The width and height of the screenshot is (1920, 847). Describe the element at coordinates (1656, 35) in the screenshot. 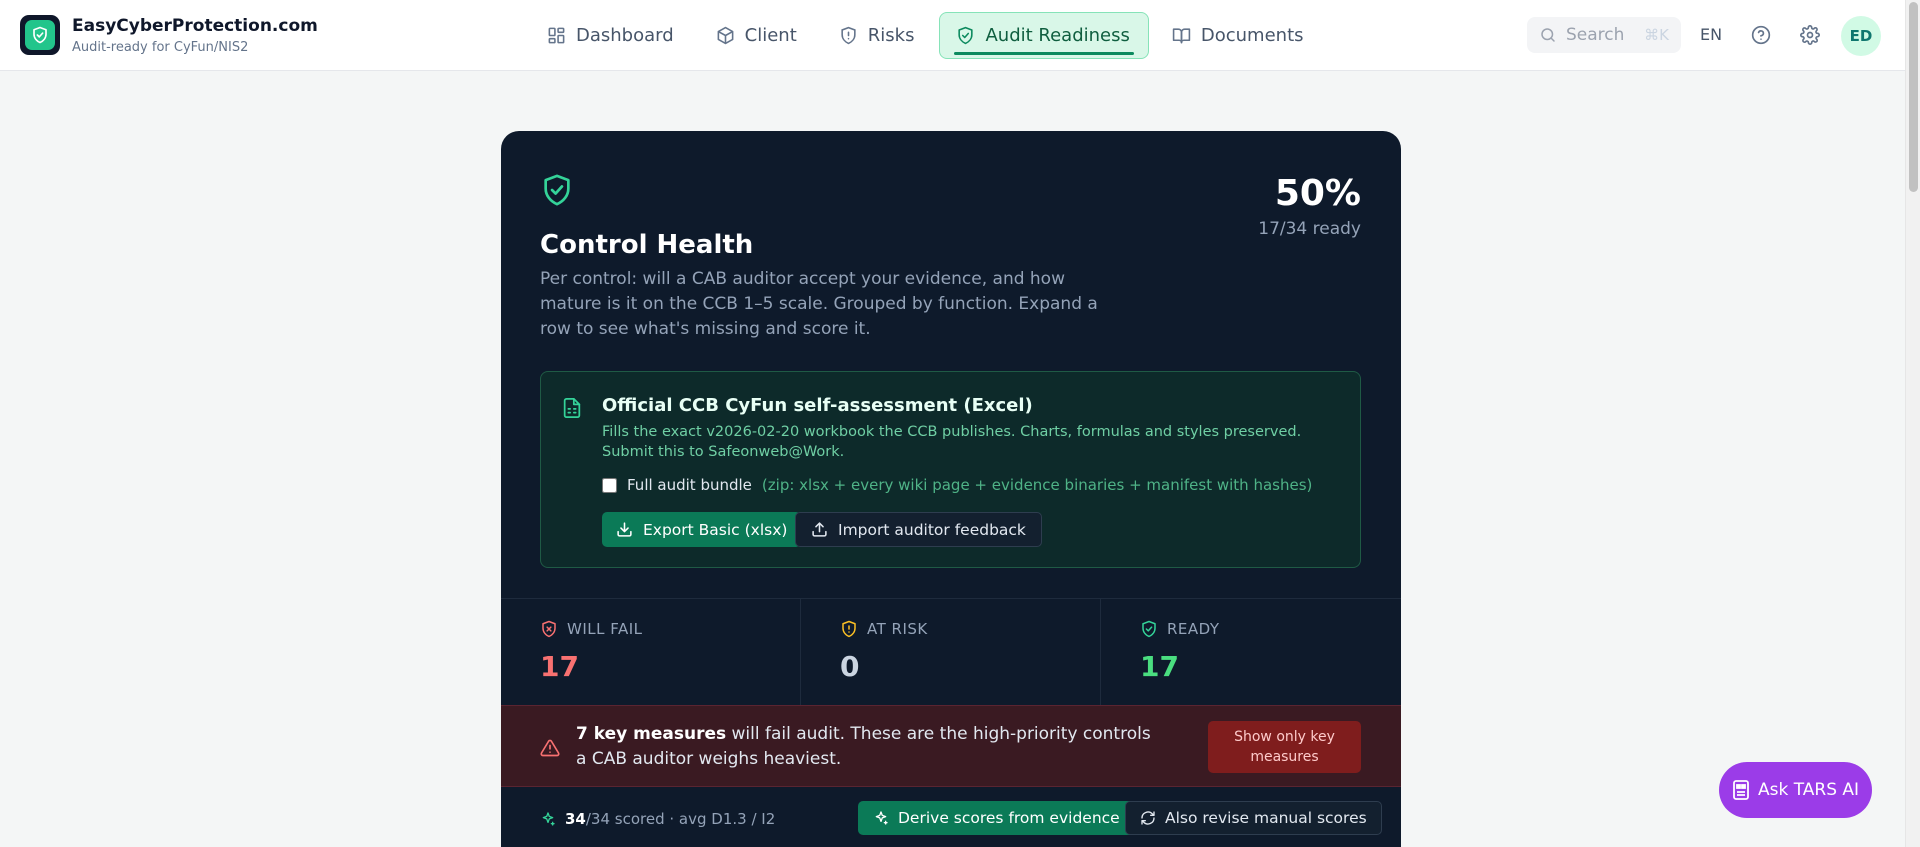

I see `search-shortcut: ⌘K` at that location.